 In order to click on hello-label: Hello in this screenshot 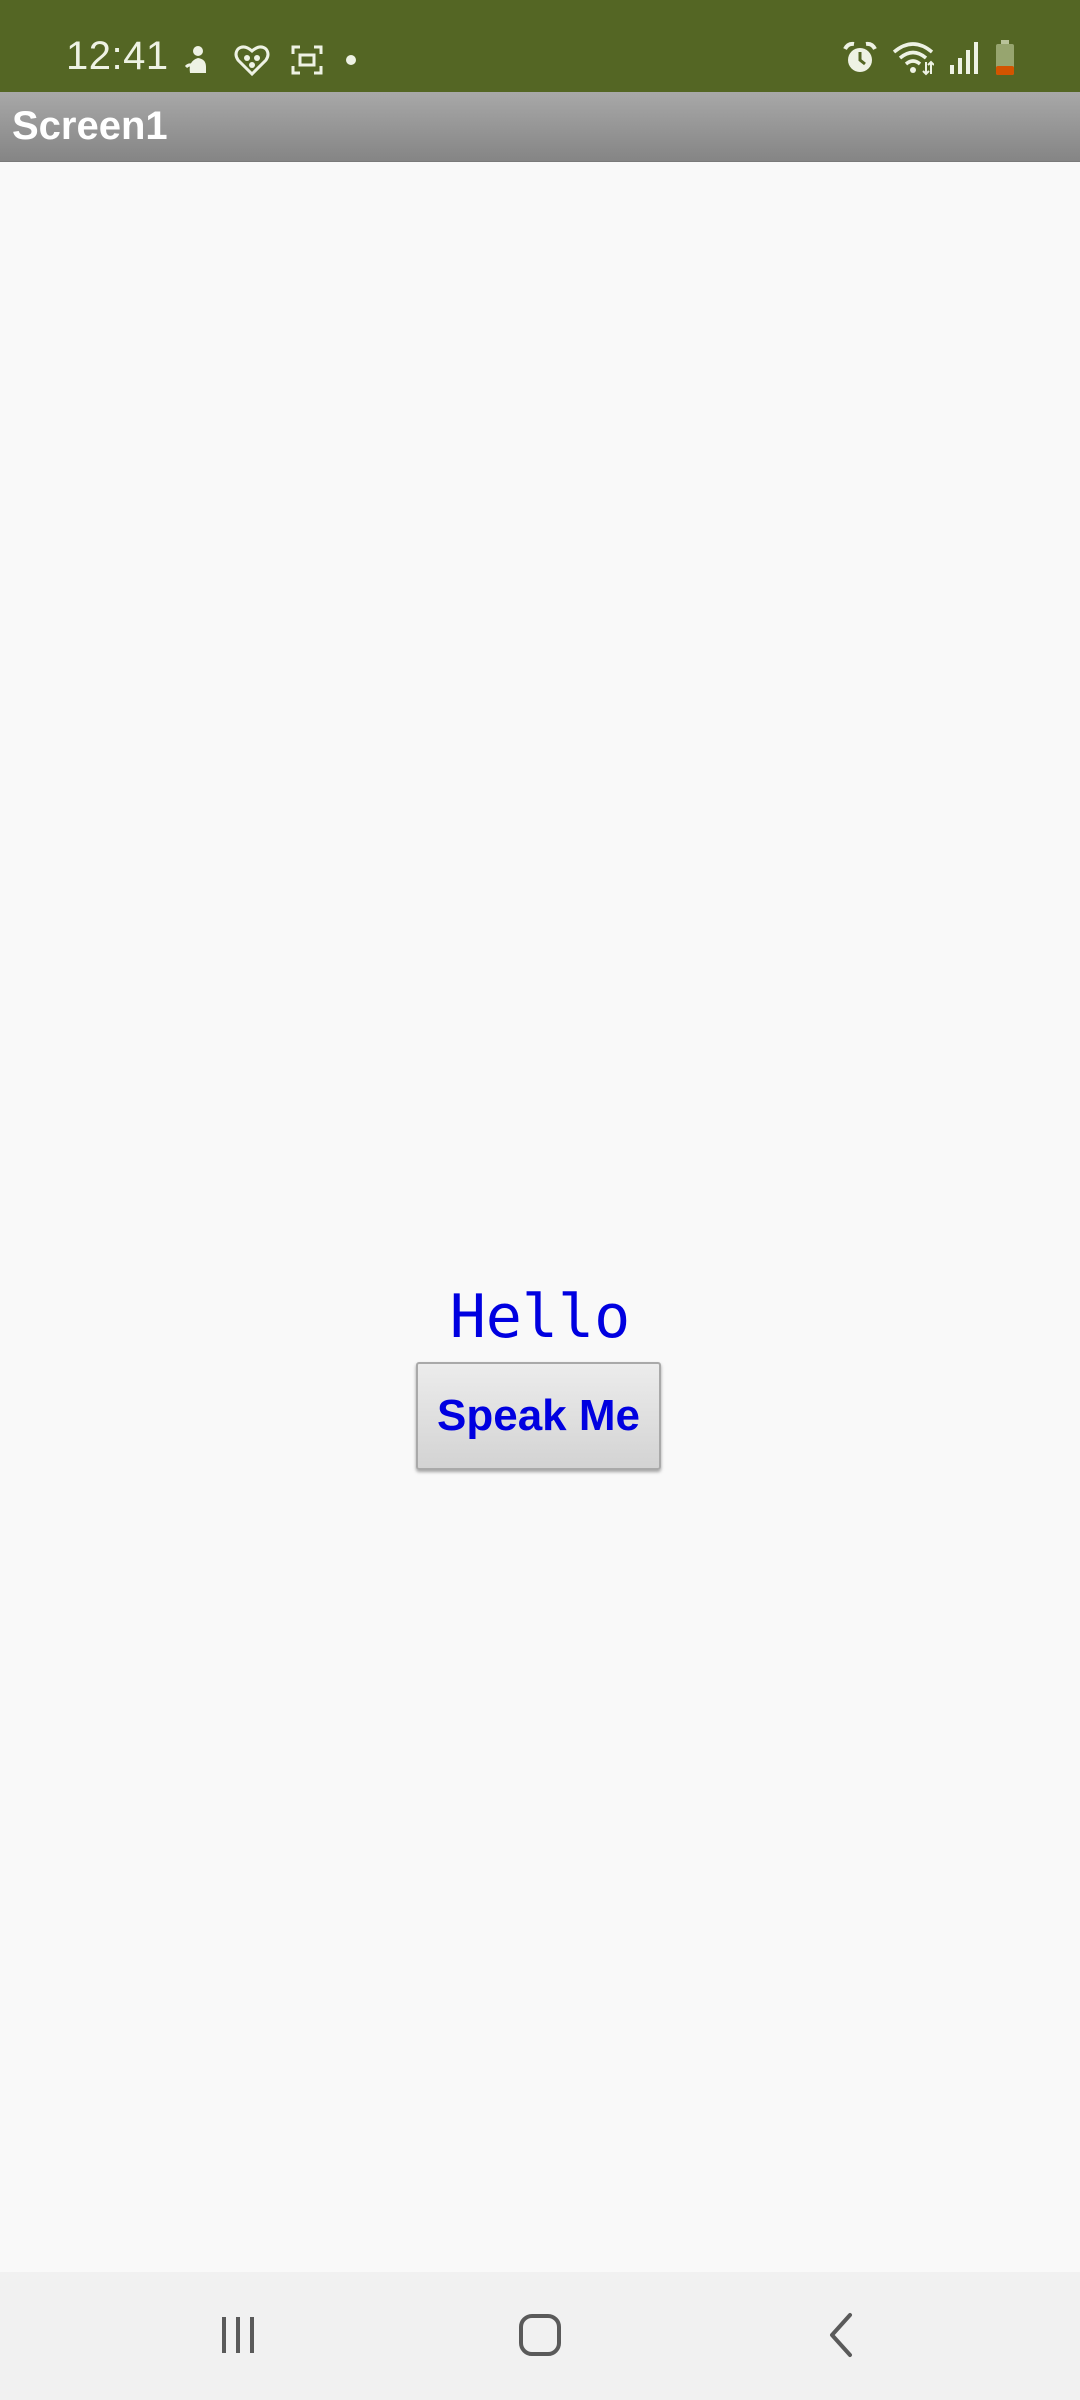, I will do `click(540, 1317)`.